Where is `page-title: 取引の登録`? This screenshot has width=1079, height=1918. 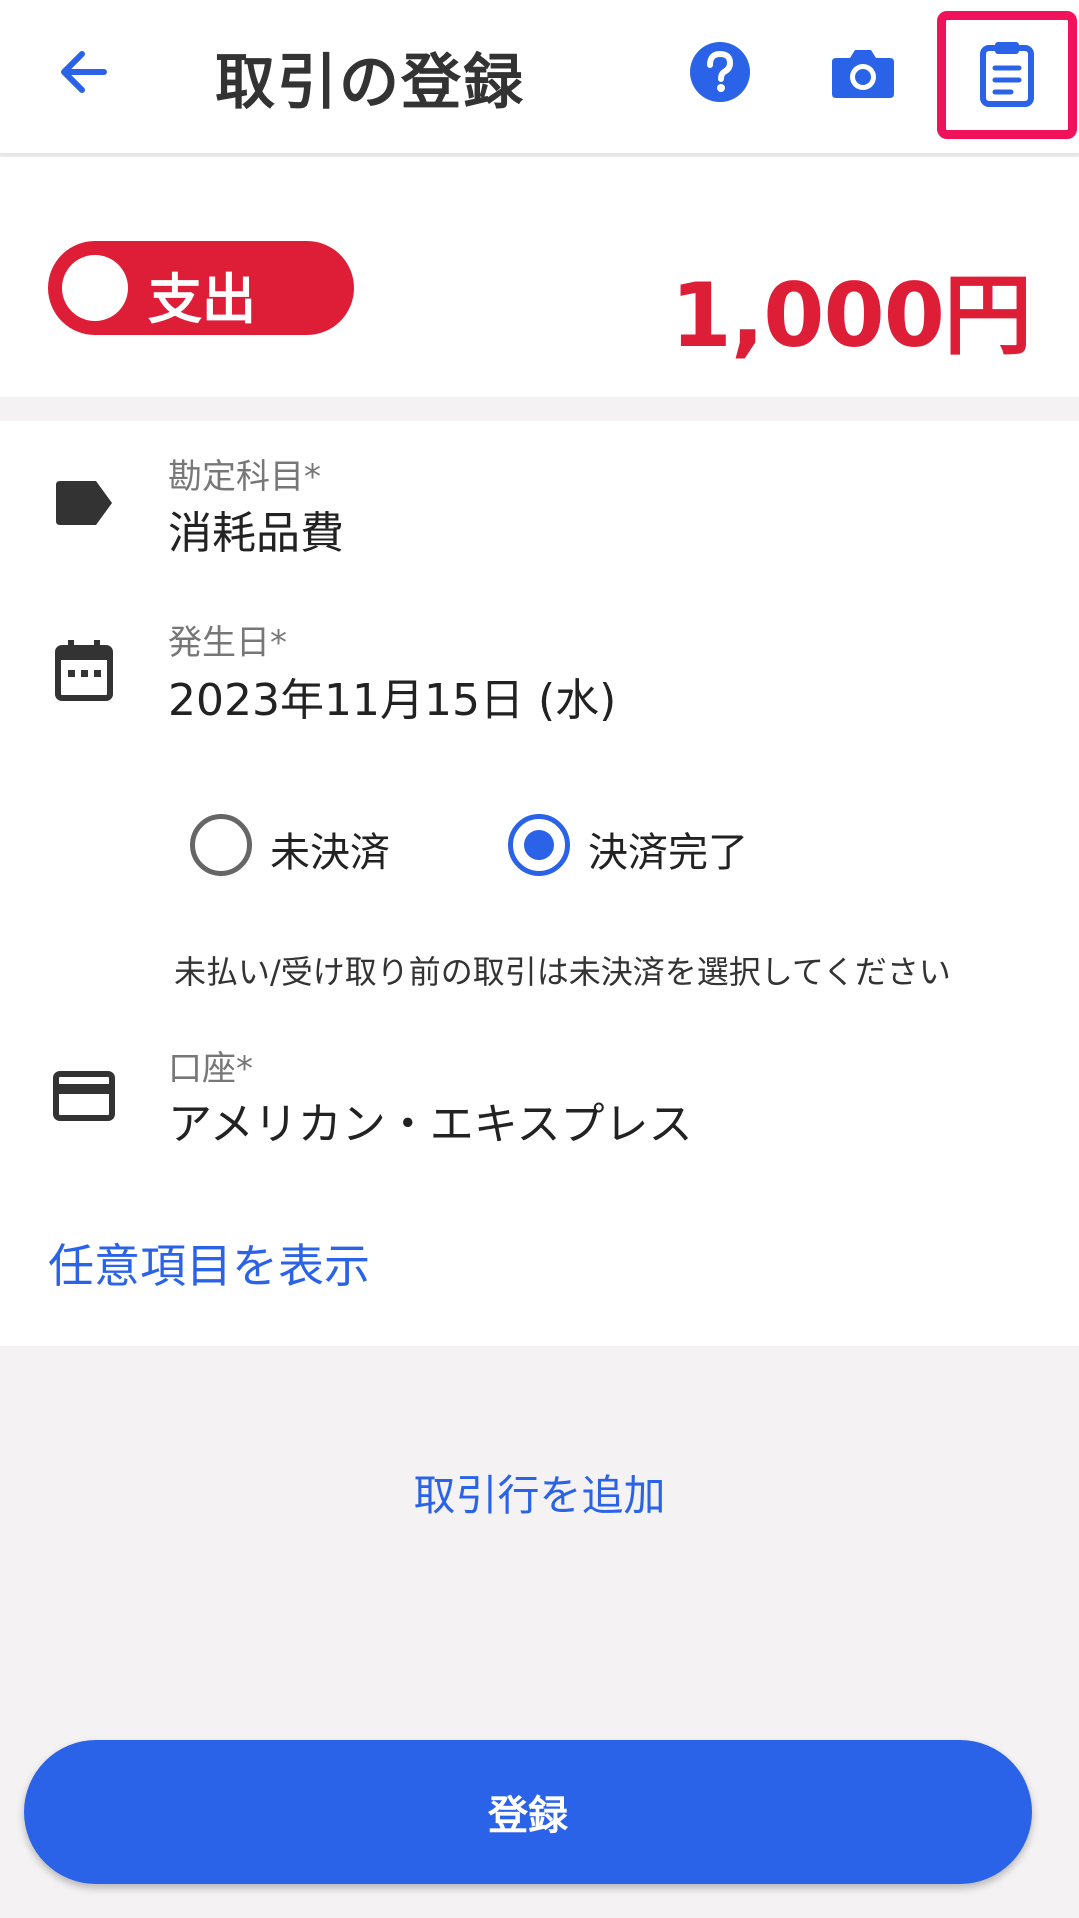
page-title: 取引の登録 is located at coordinates (370, 83).